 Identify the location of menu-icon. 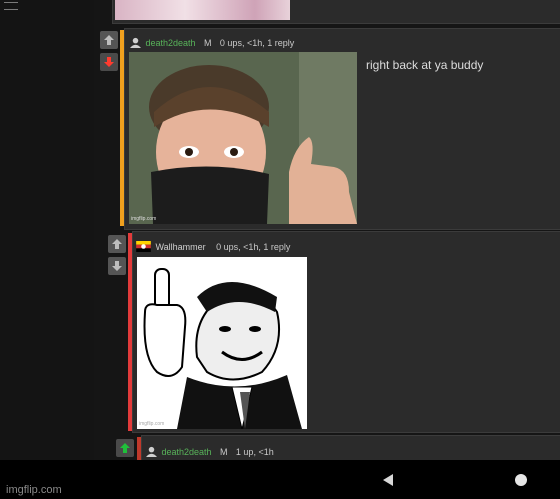
(11, 6).